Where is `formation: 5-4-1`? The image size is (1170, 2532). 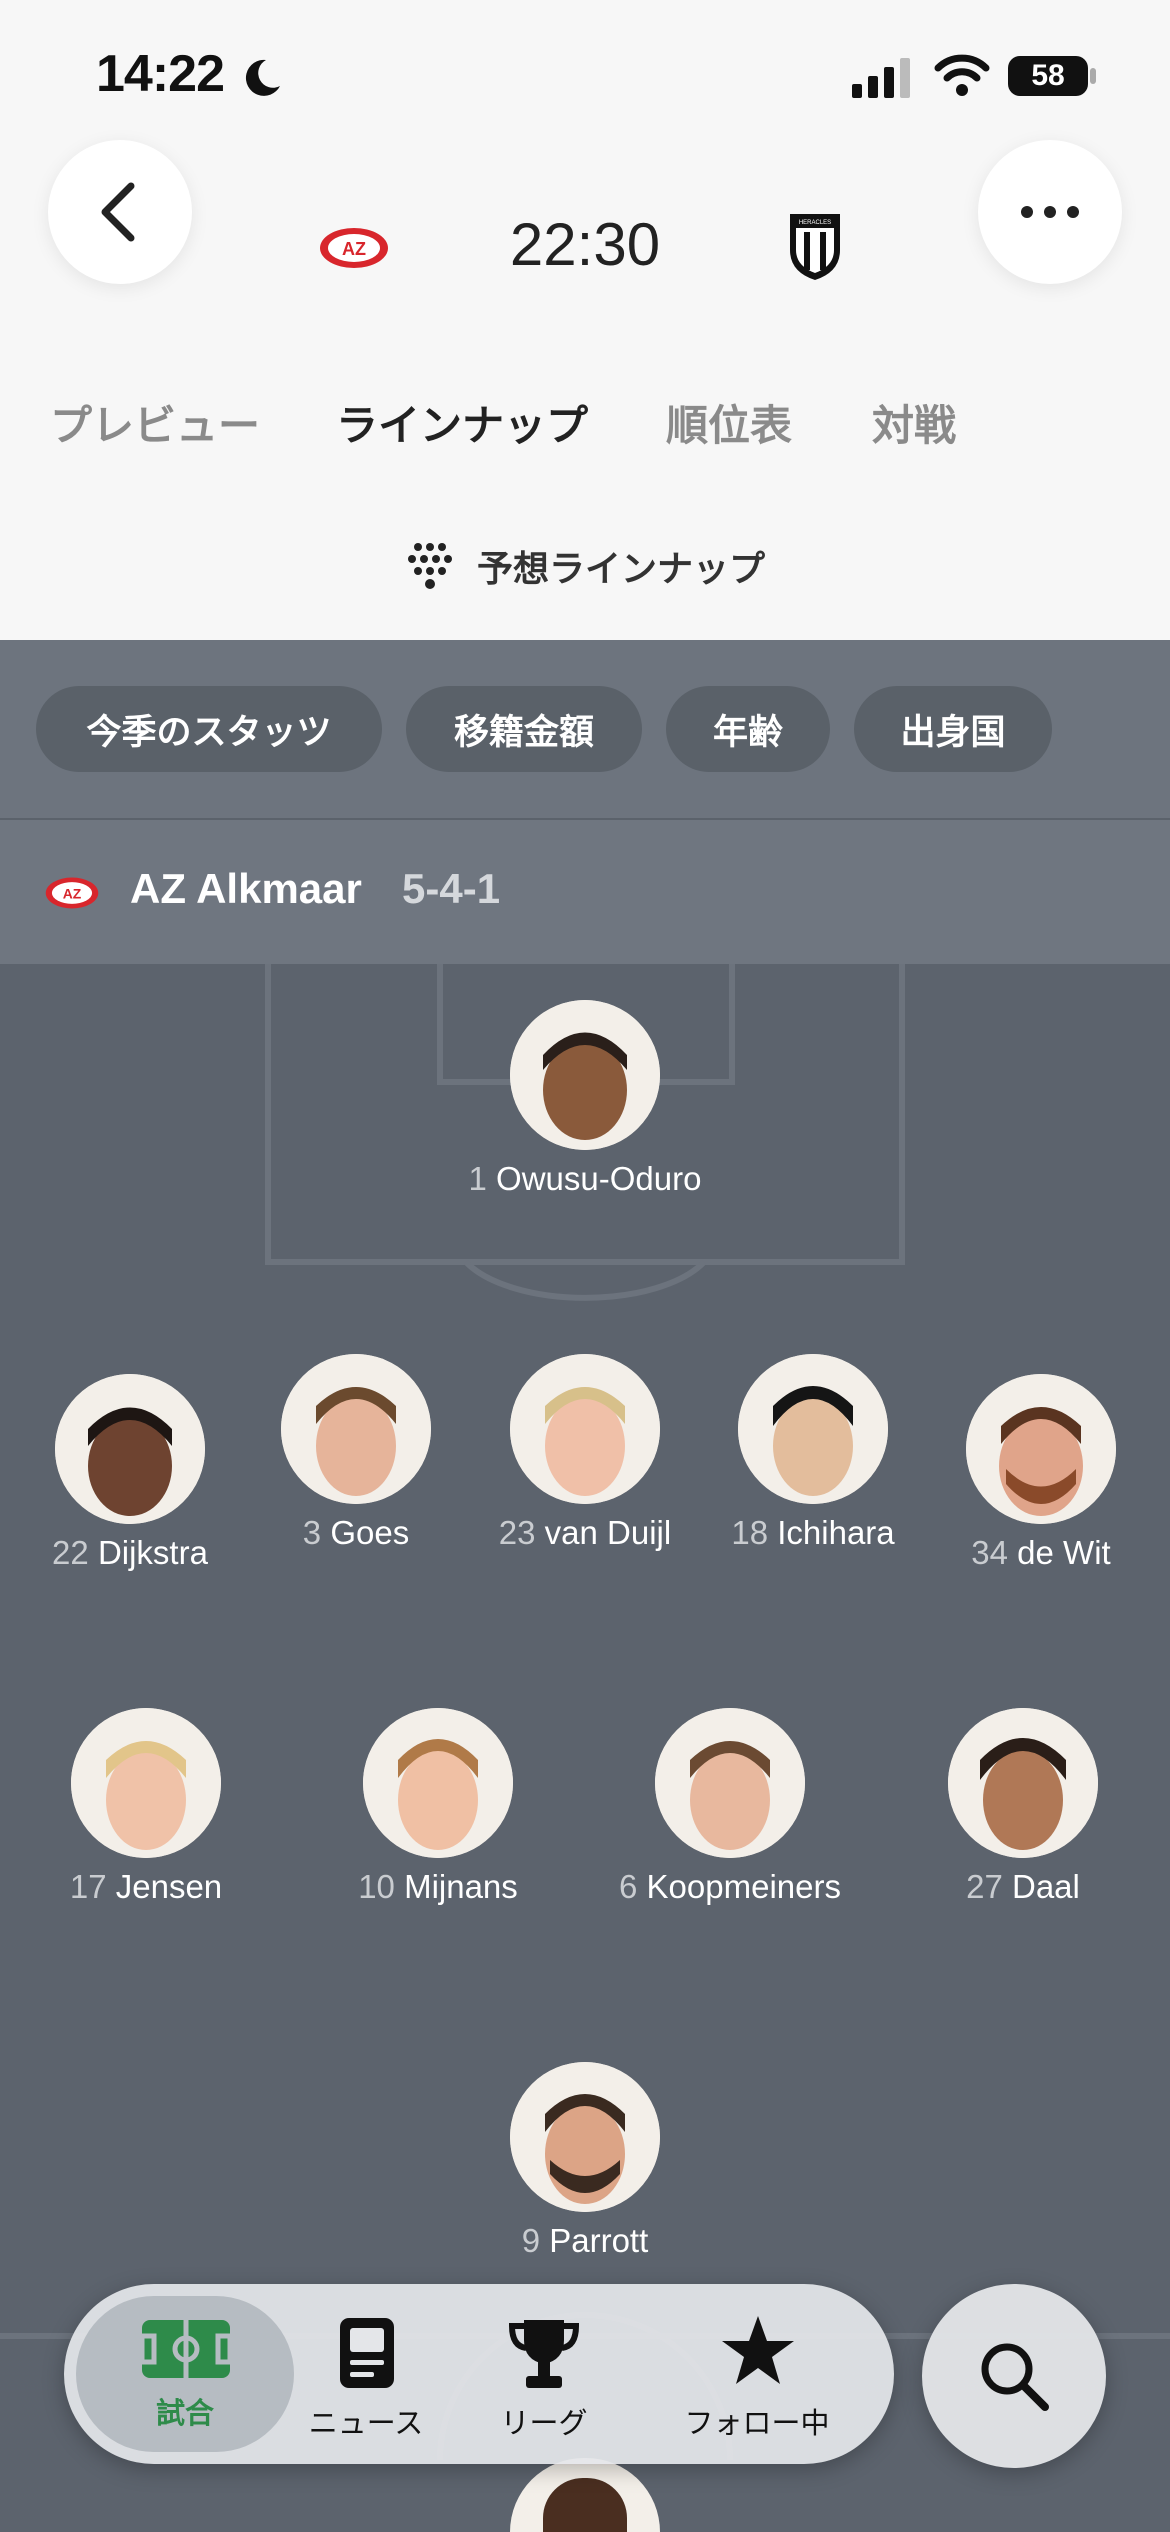
formation: 5-4-1 is located at coordinates (451, 888).